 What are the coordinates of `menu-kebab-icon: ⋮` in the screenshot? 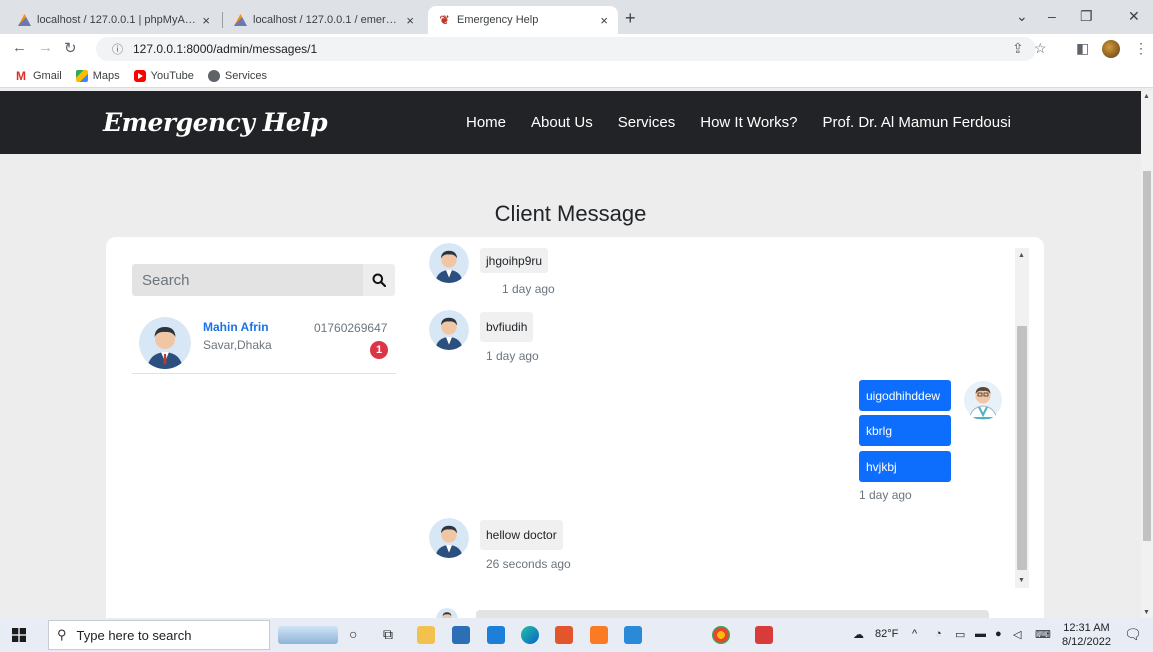 It's located at (1141, 48).